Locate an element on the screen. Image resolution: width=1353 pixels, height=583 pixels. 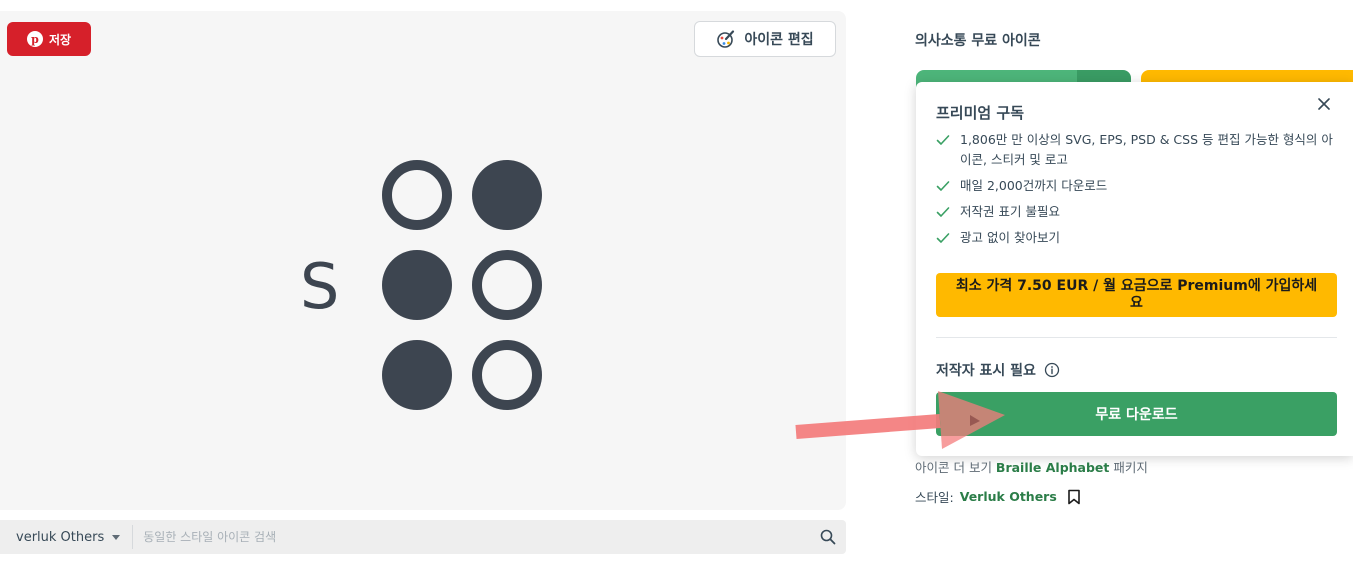
feature-item: 광고 없이 찾아보기 is located at coordinates (1138, 238).